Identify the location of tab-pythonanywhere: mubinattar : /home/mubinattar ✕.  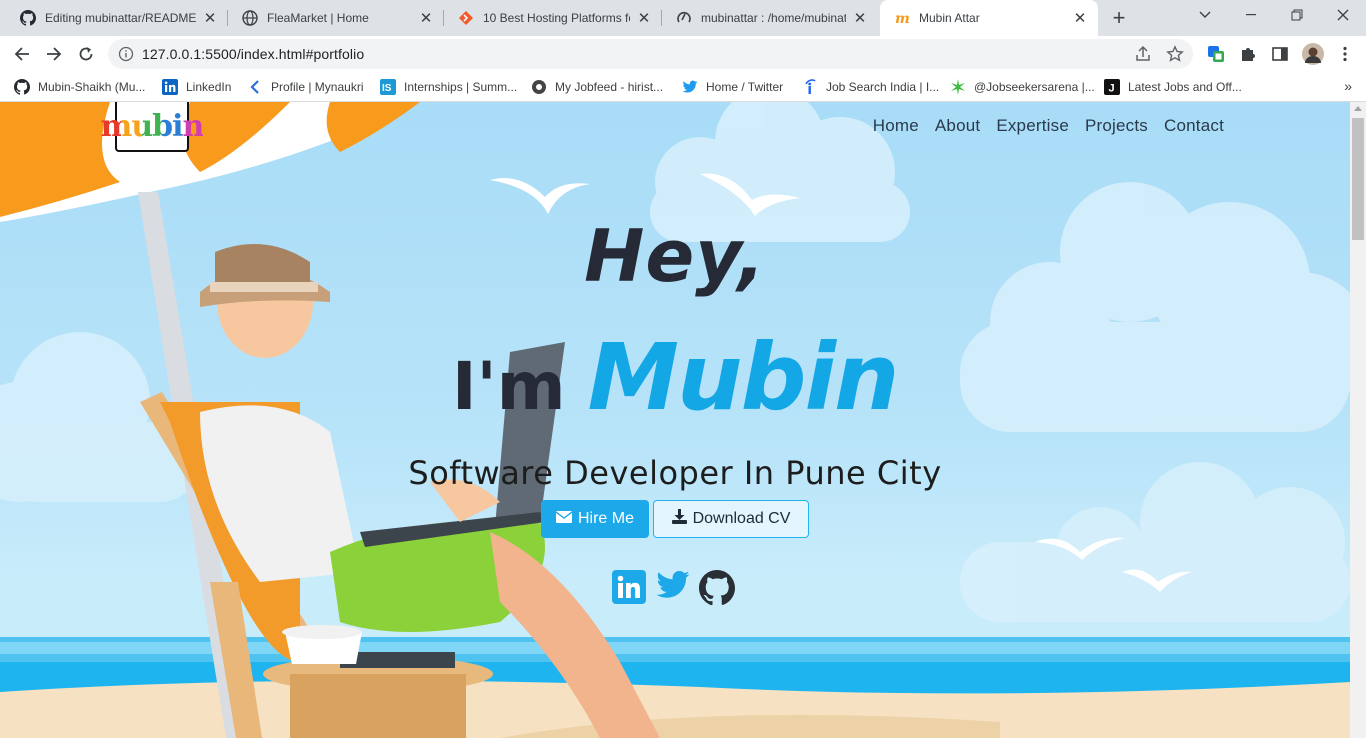
(770, 18).